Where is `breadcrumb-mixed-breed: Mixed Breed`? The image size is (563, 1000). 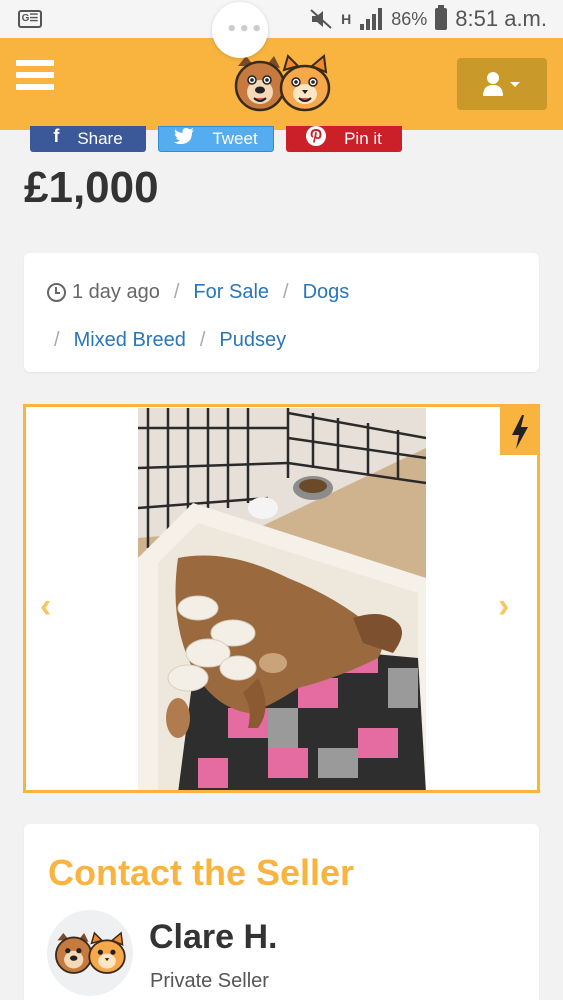
breadcrumb-mixed-breed: Mixed Breed is located at coordinates (130, 340).